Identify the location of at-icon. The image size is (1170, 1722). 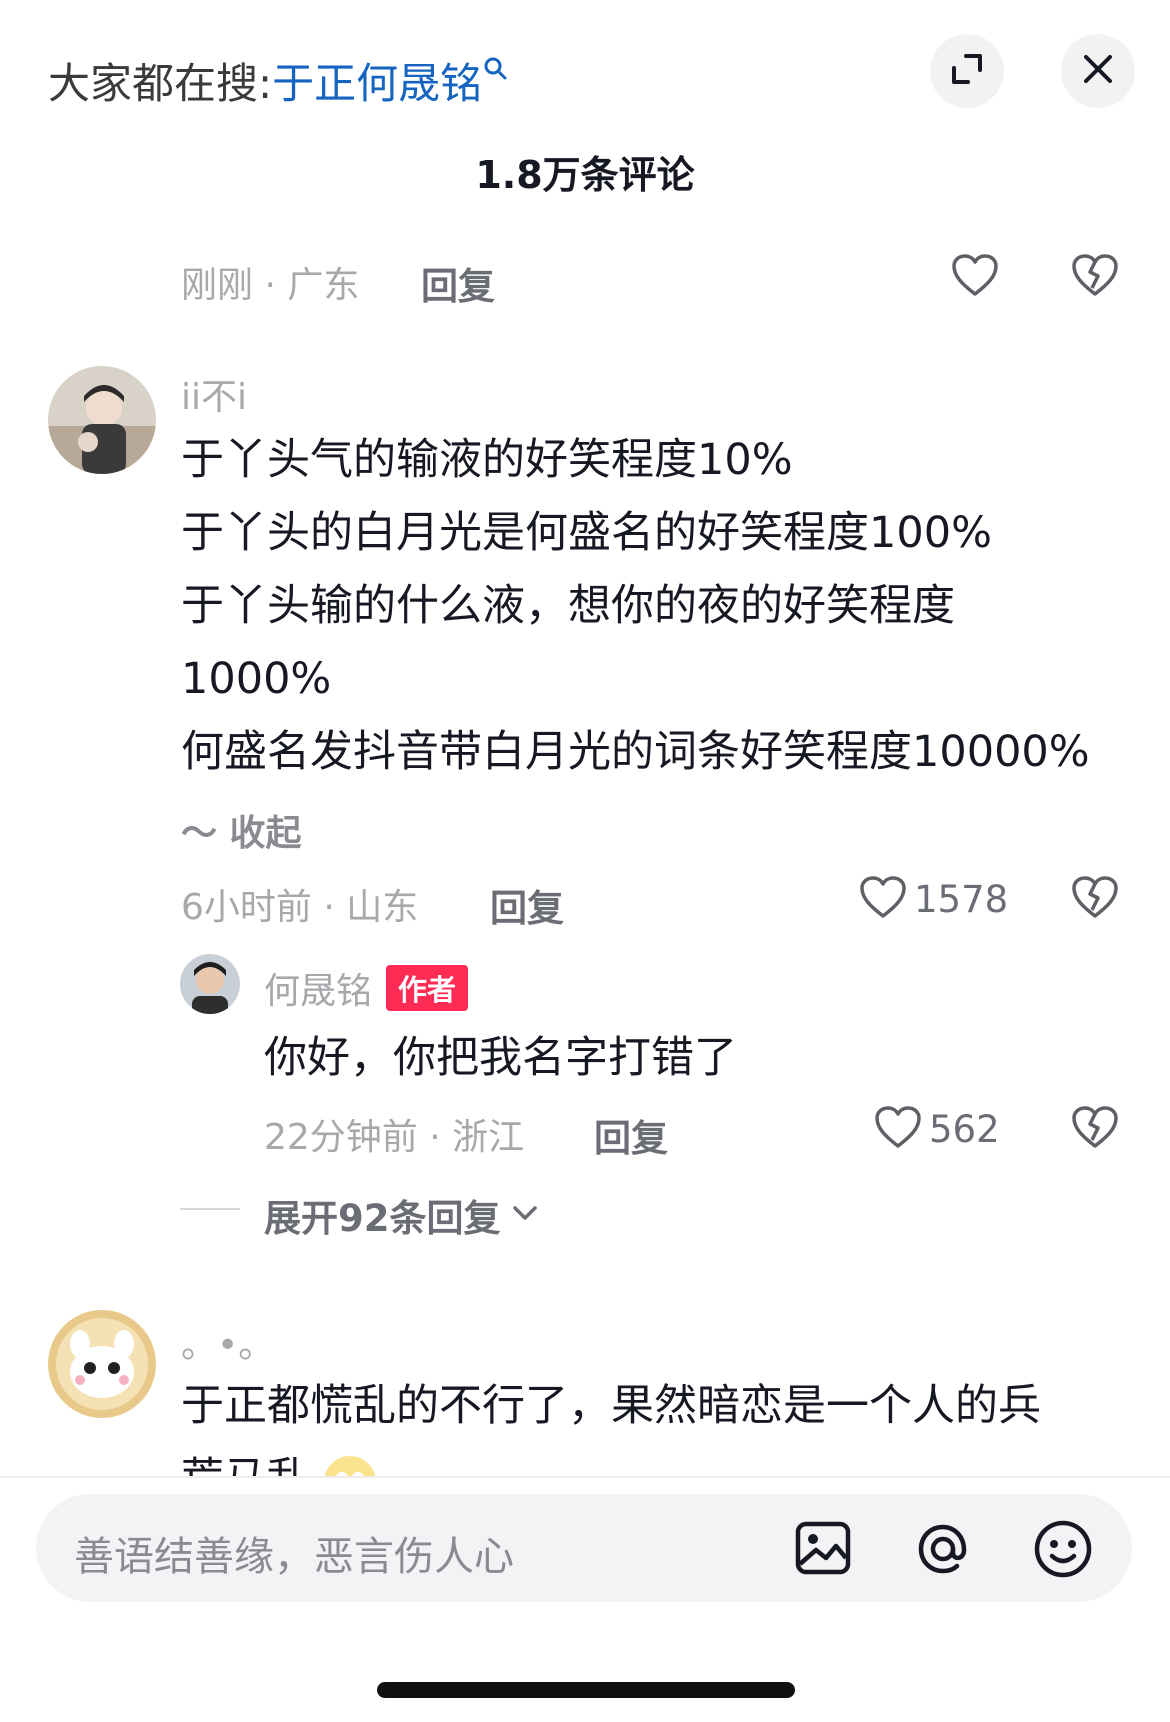
(943, 1554).